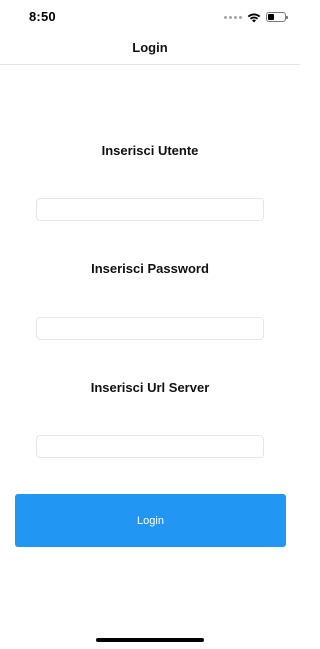 The image size is (320, 649). Describe the element at coordinates (277, 17) in the screenshot. I see `battery-icon` at that location.